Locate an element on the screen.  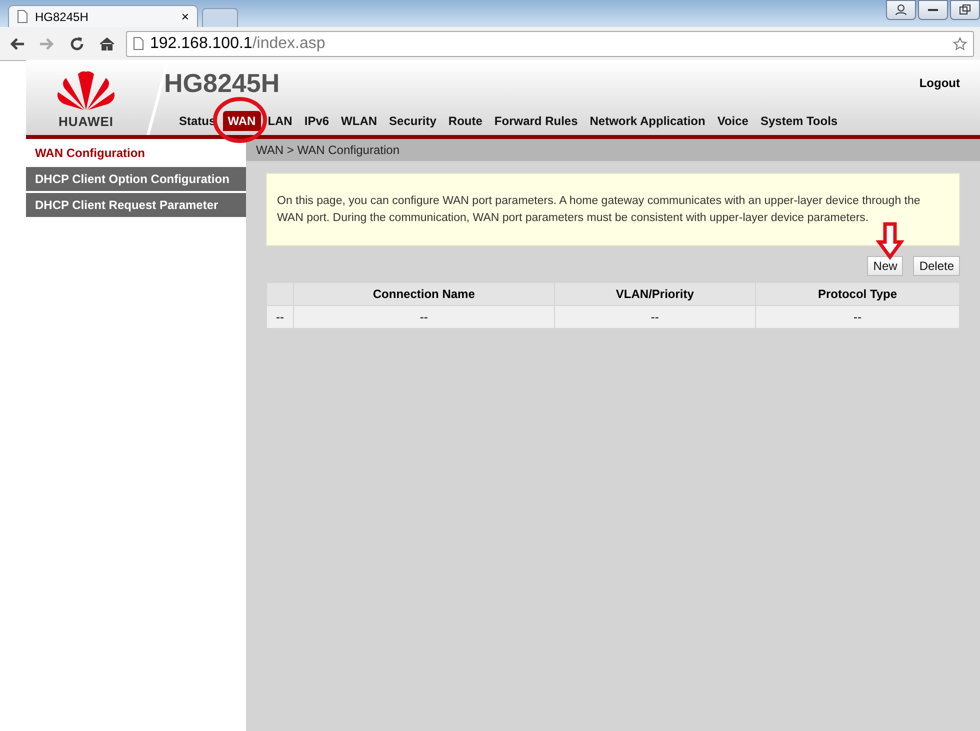
nav-tab: WLAN is located at coordinates (359, 121).